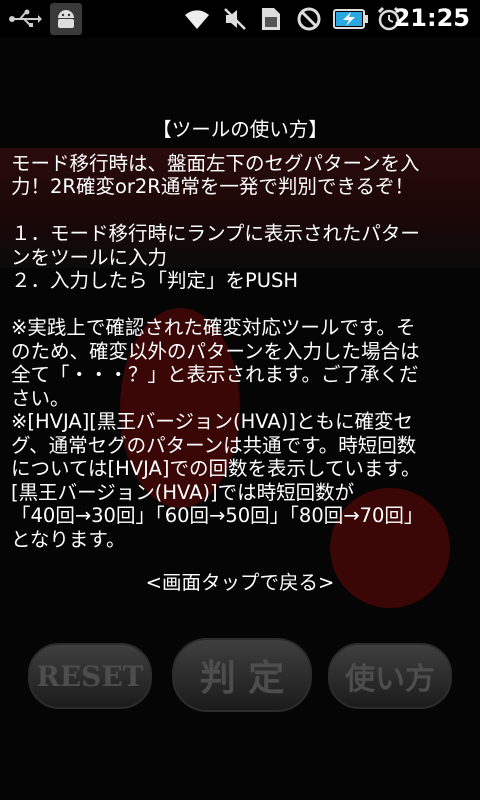  I want to click on help-line: １．モード移行時にランプに表示されたパター, so click(215, 233).